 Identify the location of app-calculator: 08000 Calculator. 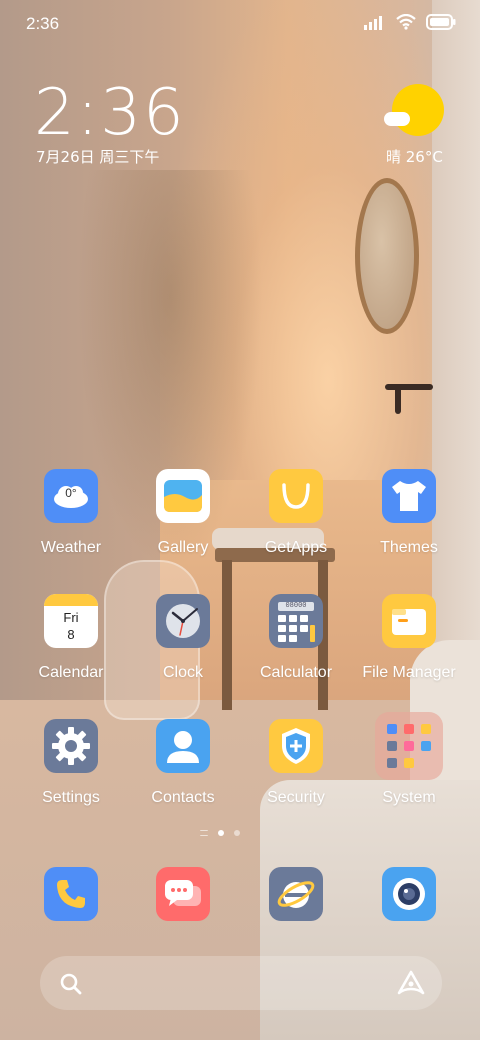
(296, 638).